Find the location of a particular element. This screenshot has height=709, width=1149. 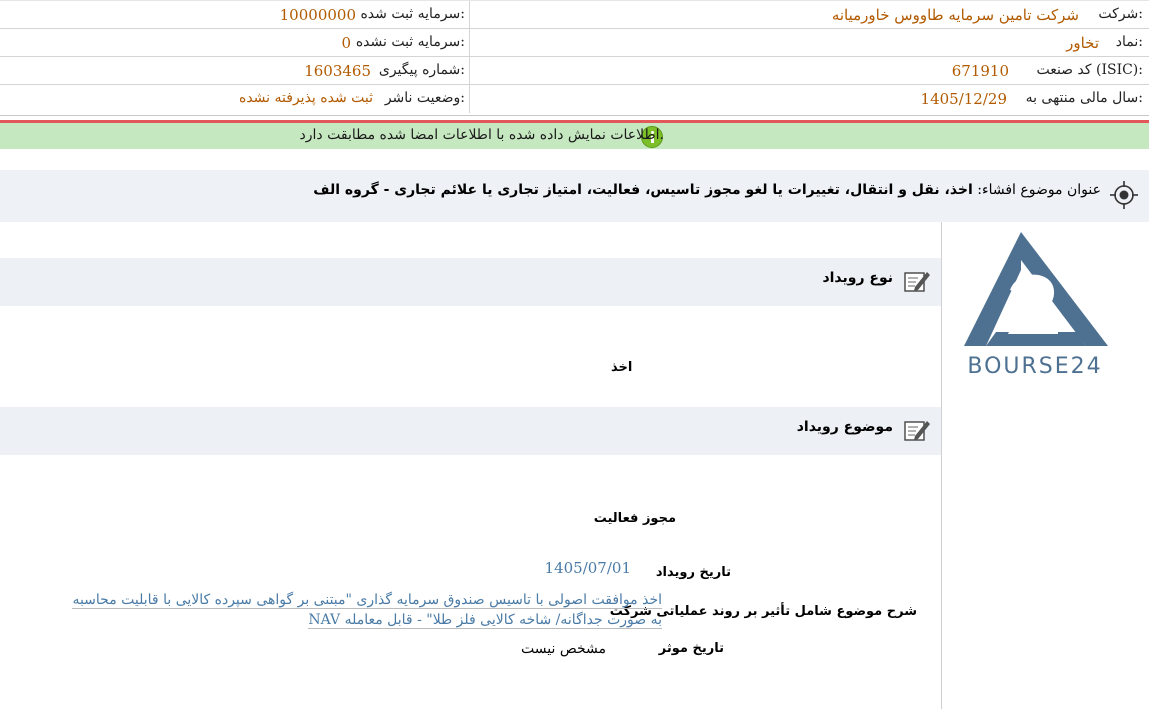

unregistered-capital-cell: سرمایه ثبت نشده: 0 is located at coordinates (235, 43).